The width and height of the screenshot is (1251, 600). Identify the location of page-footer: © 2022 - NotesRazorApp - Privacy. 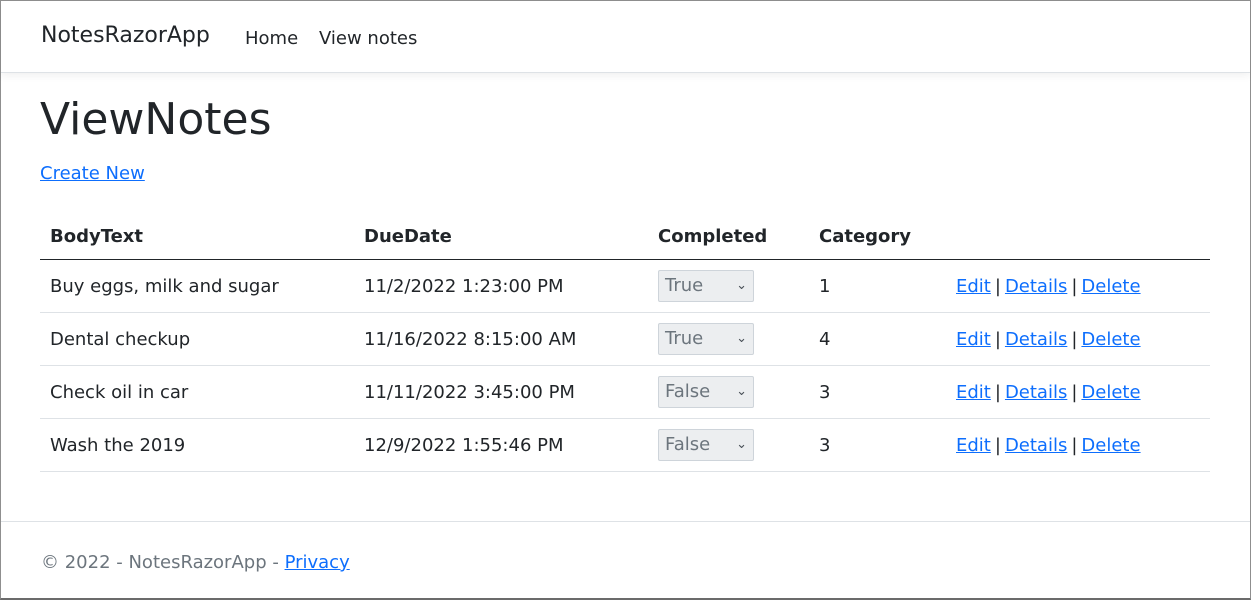
(625, 559).